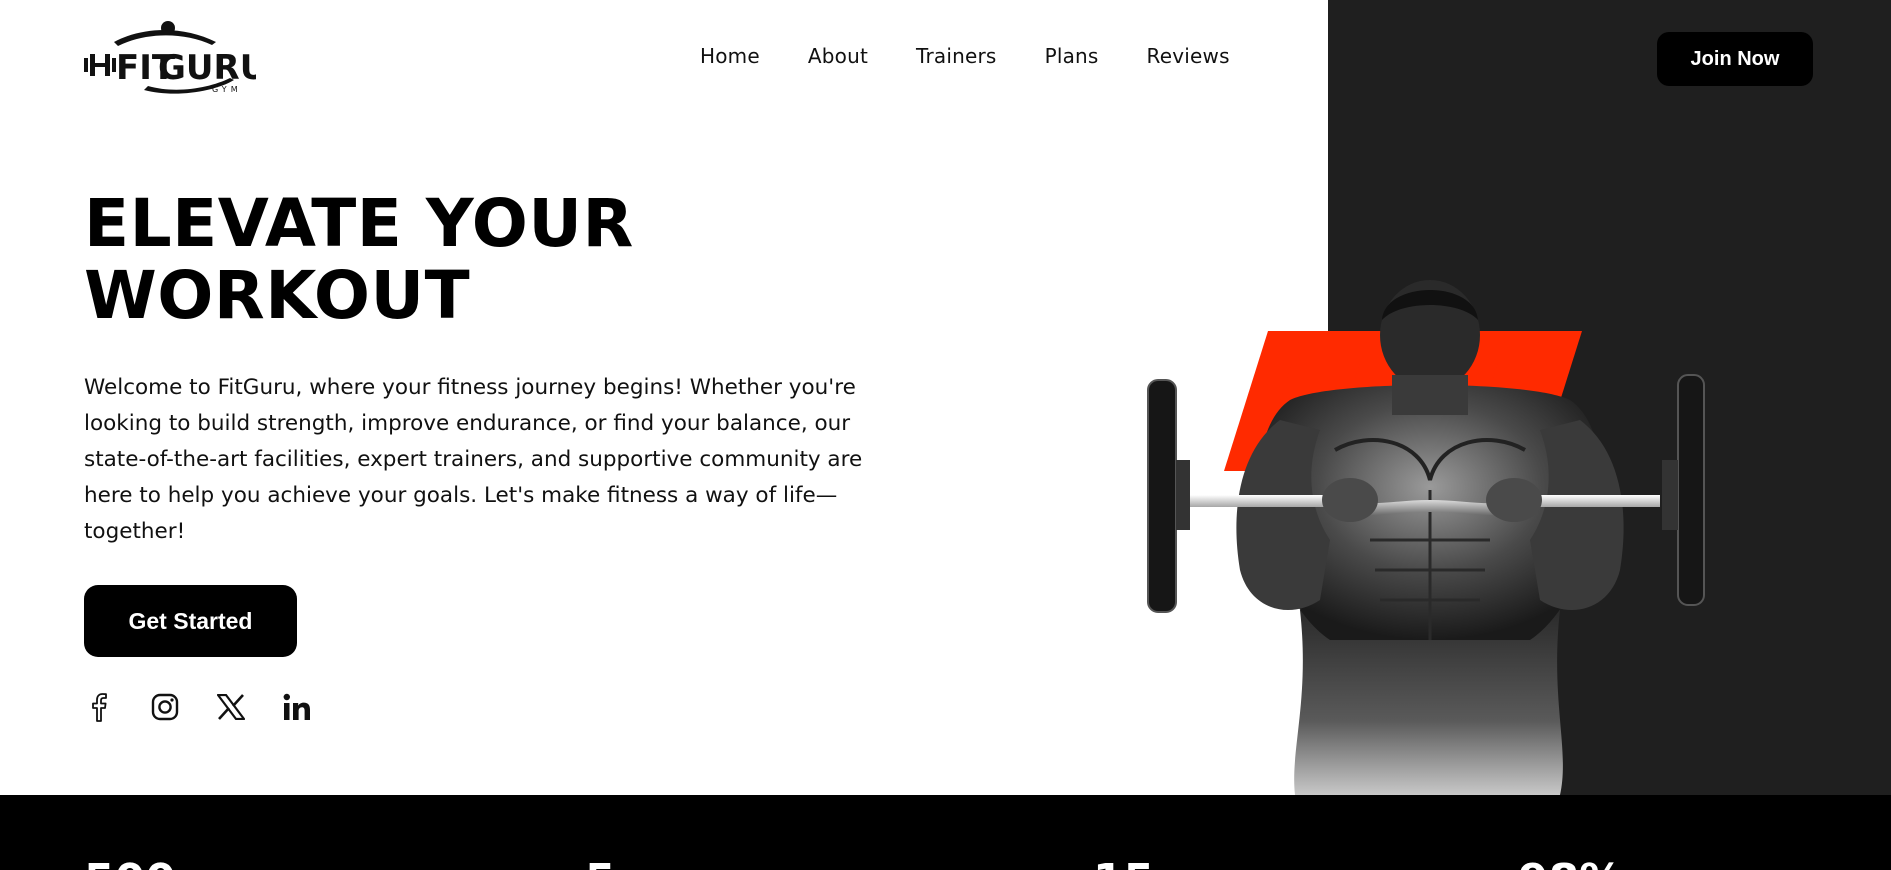 This screenshot has height=870, width=1891. Describe the element at coordinates (730, 56) in the screenshot. I see `nav-home: Home` at that location.